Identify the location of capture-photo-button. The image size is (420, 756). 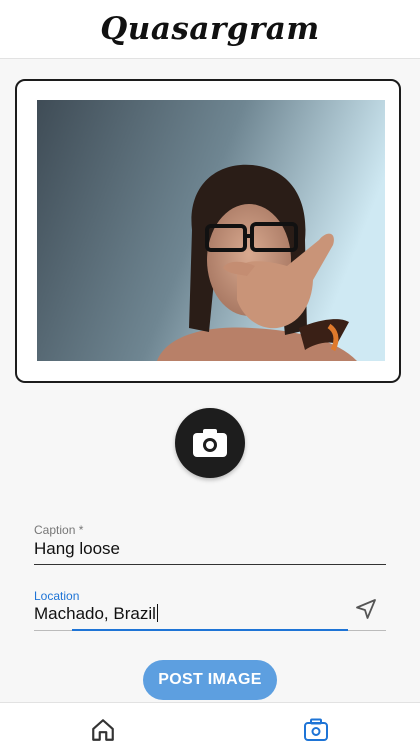
(210, 443).